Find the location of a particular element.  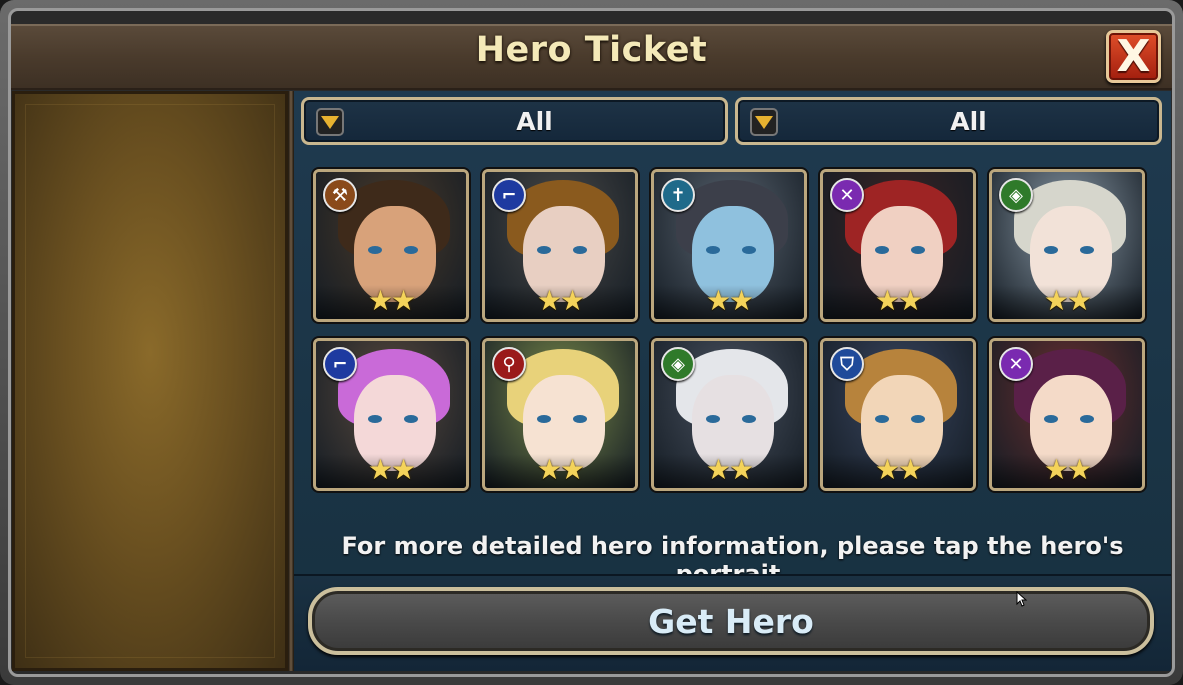

hero-portrait-card: ✝ ★★ is located at coordinates (729, 245).